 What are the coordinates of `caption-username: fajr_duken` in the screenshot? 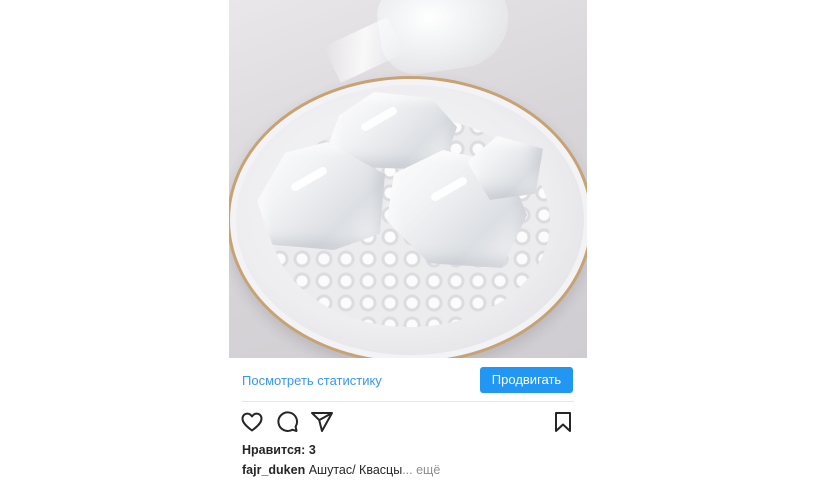 It's located at (273, 470).